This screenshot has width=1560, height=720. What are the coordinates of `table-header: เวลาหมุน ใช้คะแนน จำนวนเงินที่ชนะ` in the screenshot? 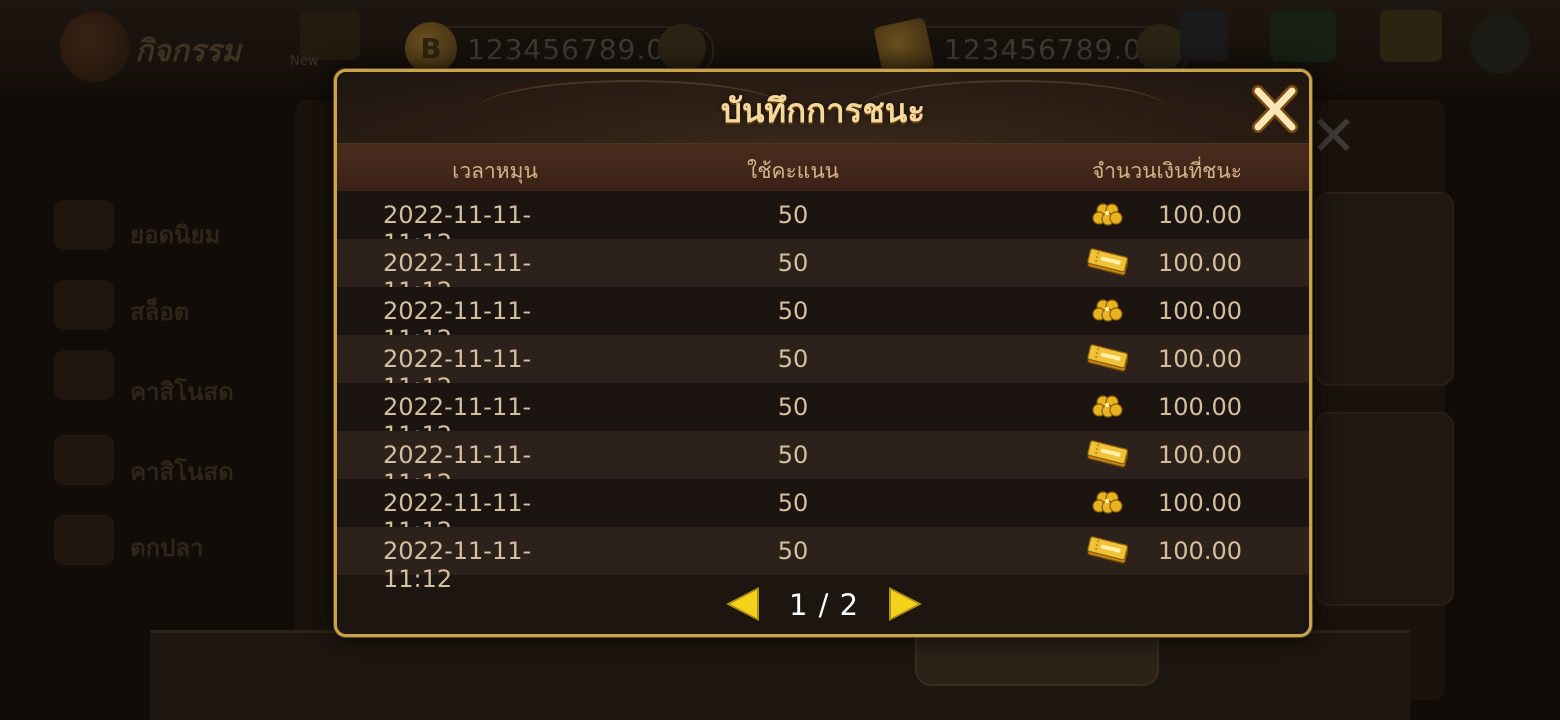 It's located at (823, 167).